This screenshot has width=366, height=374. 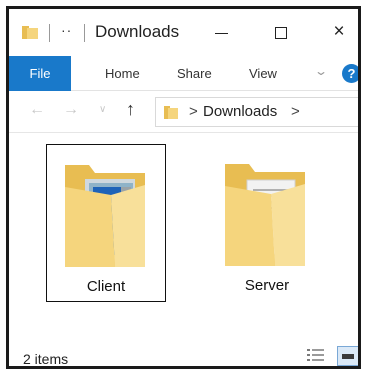 I want to click on close-button: ×, so click(x=338, y=32).